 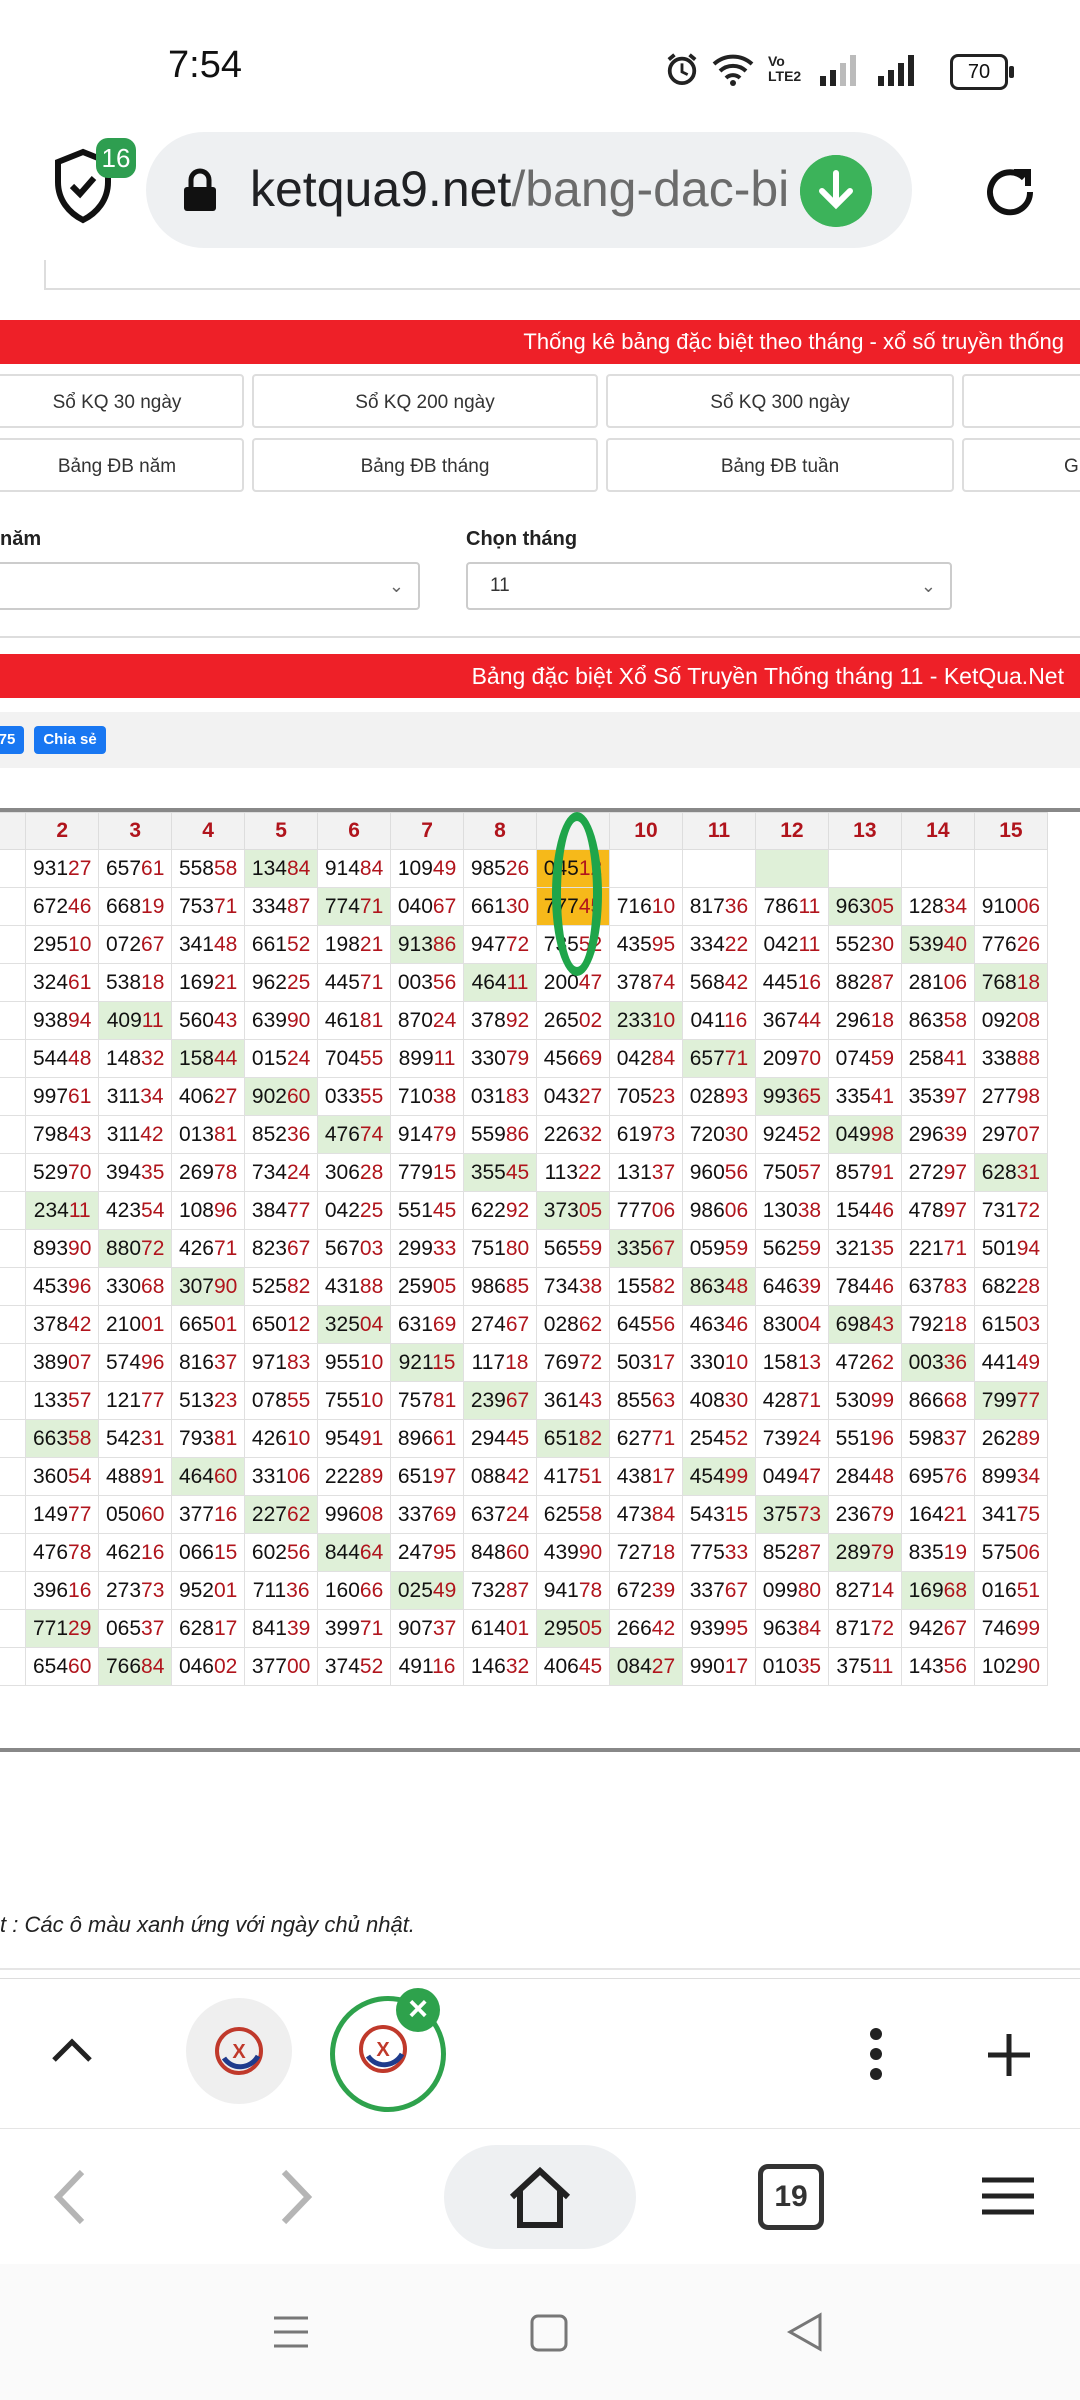 What do you see at coordinates (524, 868) in the screenshot?
I see `table-row: 93127 65761 55858 13484 91484 10949 98526 04512` at bounding box center [524, 868].